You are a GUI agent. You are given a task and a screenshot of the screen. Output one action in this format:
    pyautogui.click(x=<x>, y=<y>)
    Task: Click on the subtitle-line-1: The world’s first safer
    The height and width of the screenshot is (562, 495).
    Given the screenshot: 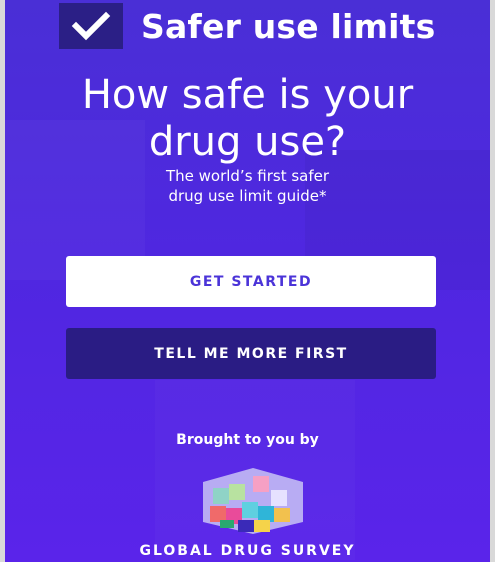 What is the action you would take?
    pyautogui.click(x=247, y=176)
    